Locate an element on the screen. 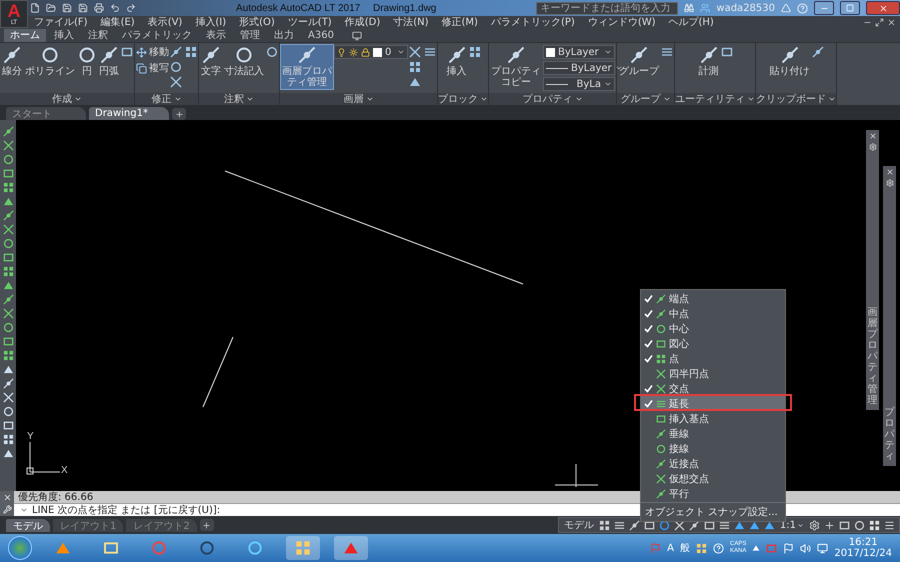 This screenshot has width=900, height=562. close-icon is located at coordinates (872, 136).